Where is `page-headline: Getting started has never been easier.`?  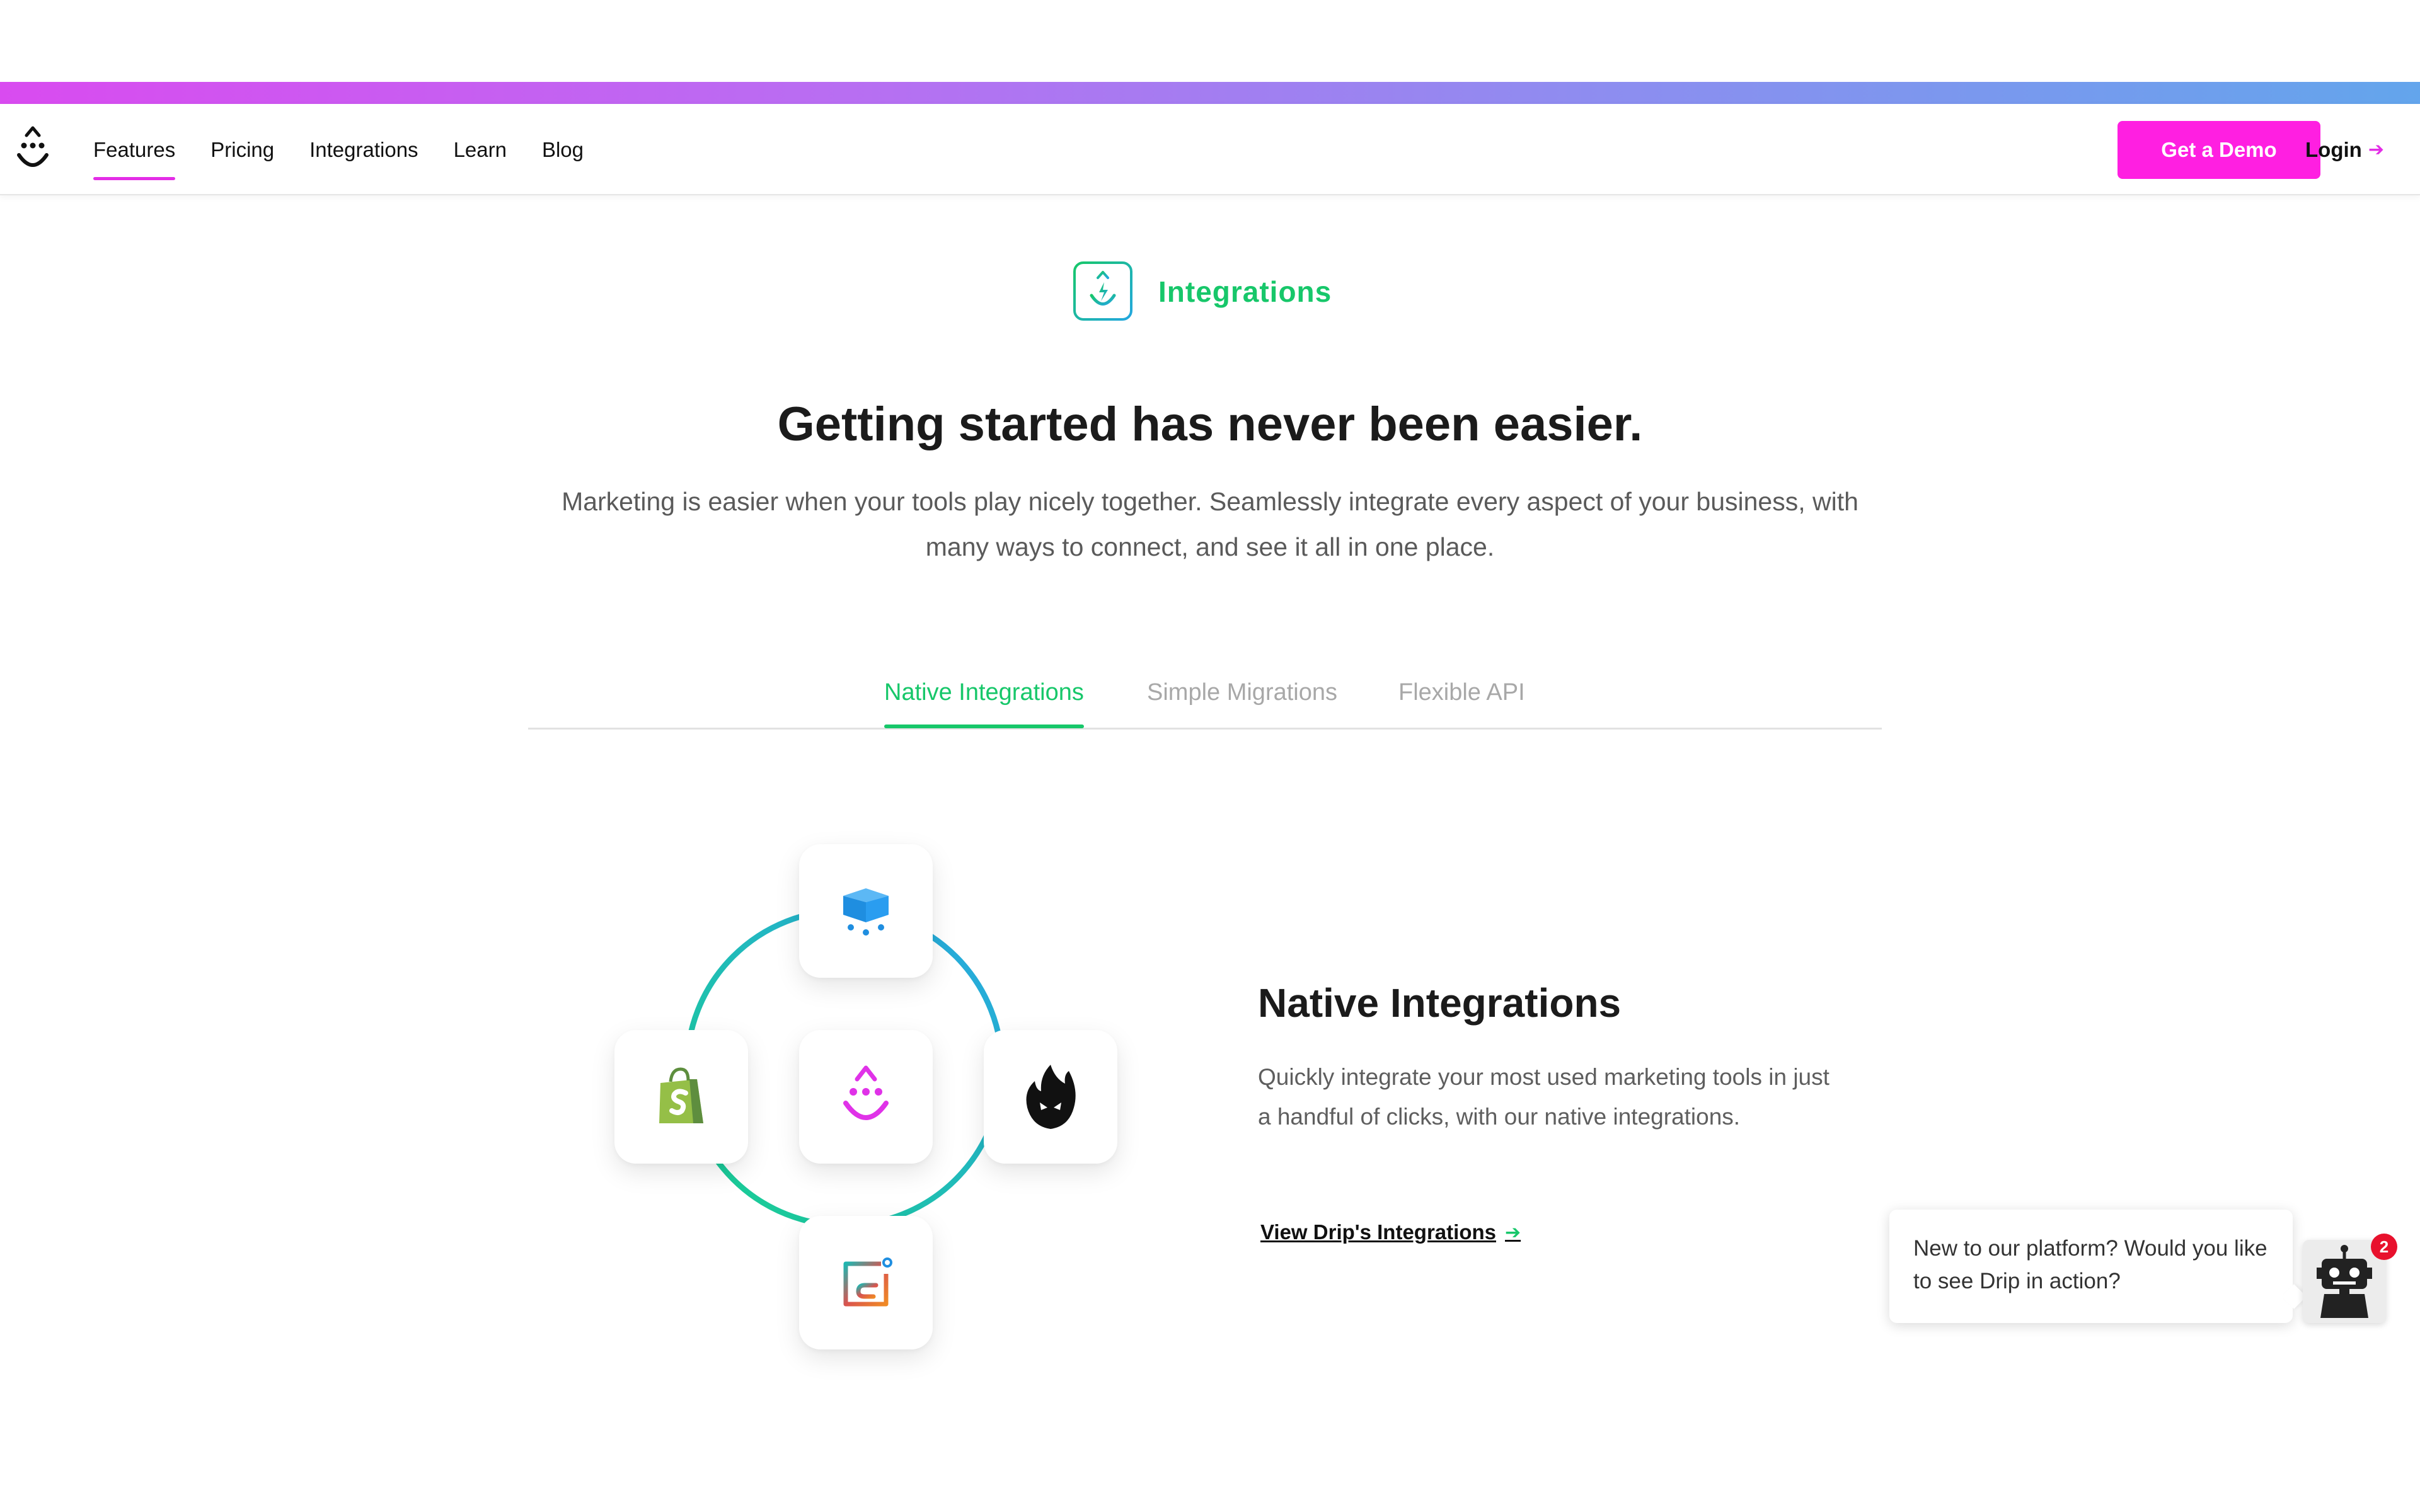
page-headline: Getting started has never been easier. is located at coordinates (1210, 424).